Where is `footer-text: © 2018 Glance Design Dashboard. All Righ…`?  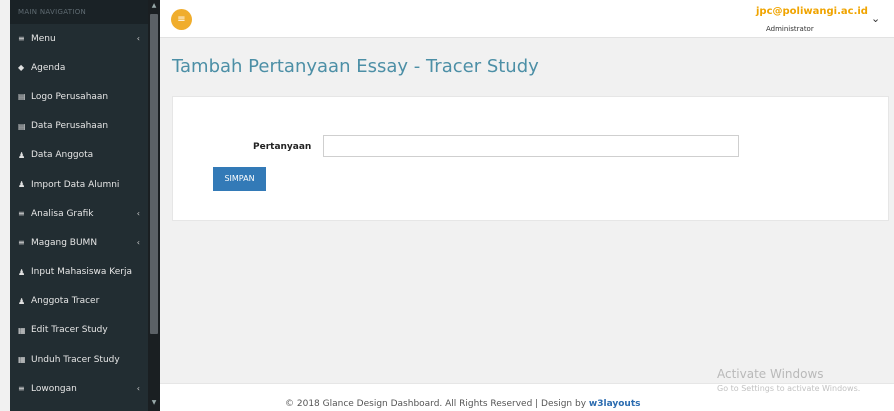 footer-text: © 2018 Glance Design Dashboard. All Righ… is located at coordinates (462, 404).